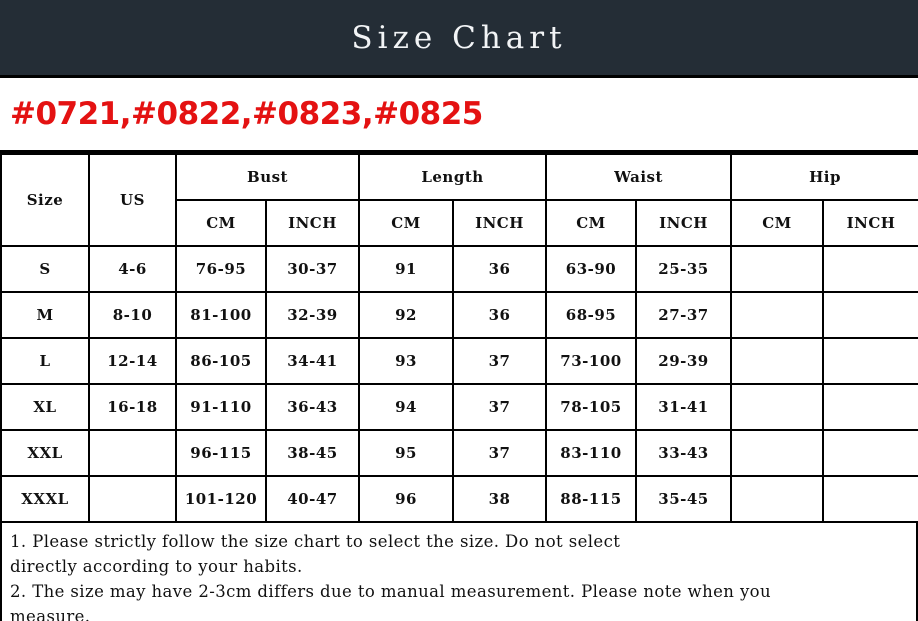 This screenshot has width=918, height=621. I want to click on cell-size: XXL, so click(45, 453).